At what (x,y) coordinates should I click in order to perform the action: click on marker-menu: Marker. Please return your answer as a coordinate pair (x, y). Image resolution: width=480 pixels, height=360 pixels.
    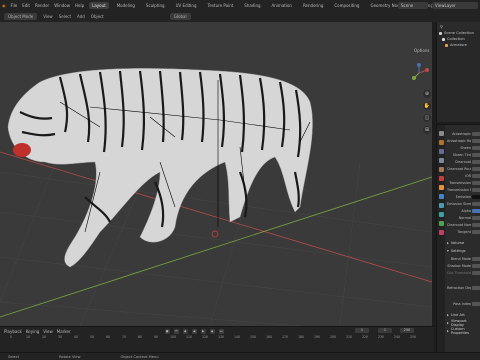
    Looking at the image, I should click on (64, 331).